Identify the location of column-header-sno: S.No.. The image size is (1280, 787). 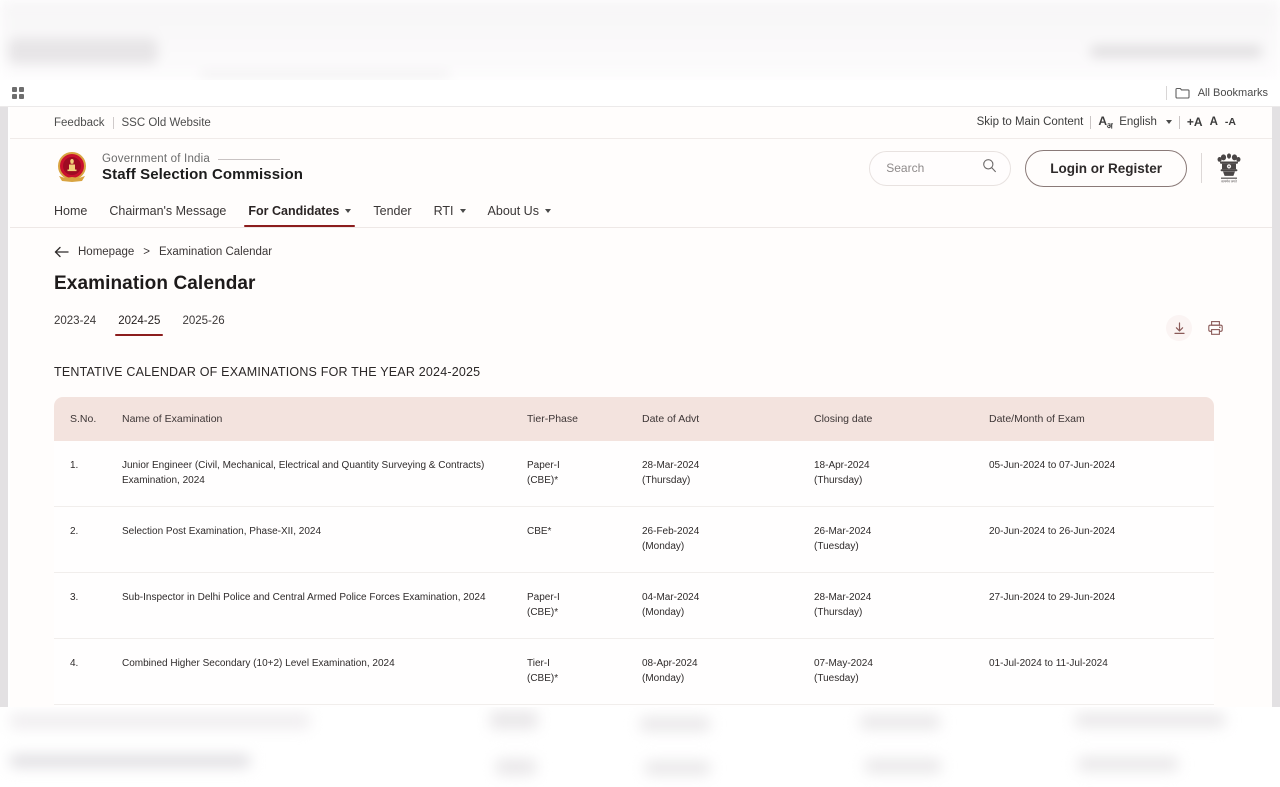
(88, 419).